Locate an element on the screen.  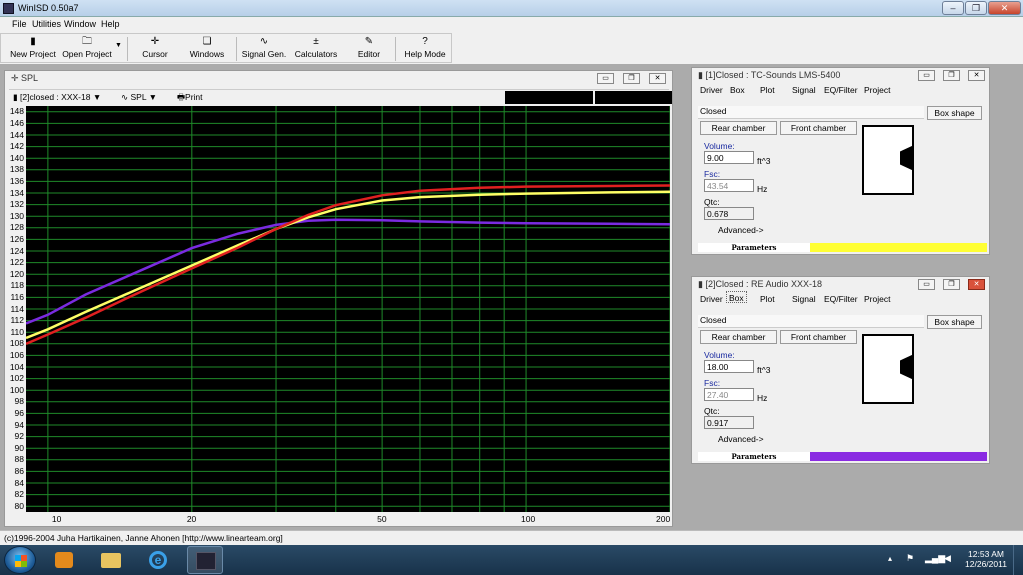
signal-gen-button: ∿ Signal Gen. is located at coordinates (264, 49).